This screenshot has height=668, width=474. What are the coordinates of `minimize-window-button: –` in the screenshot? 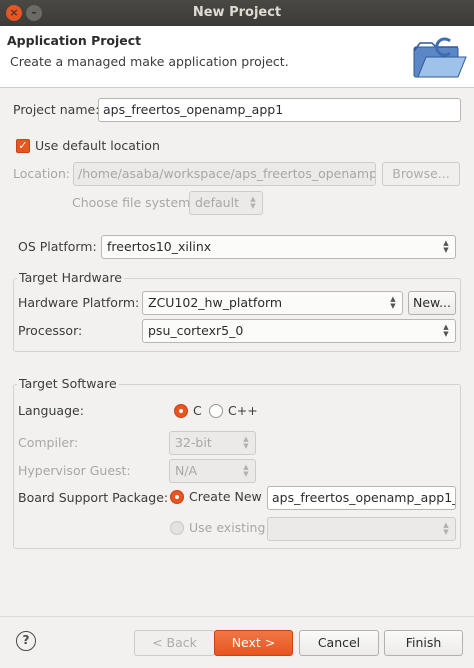 It's located at (34, 13).